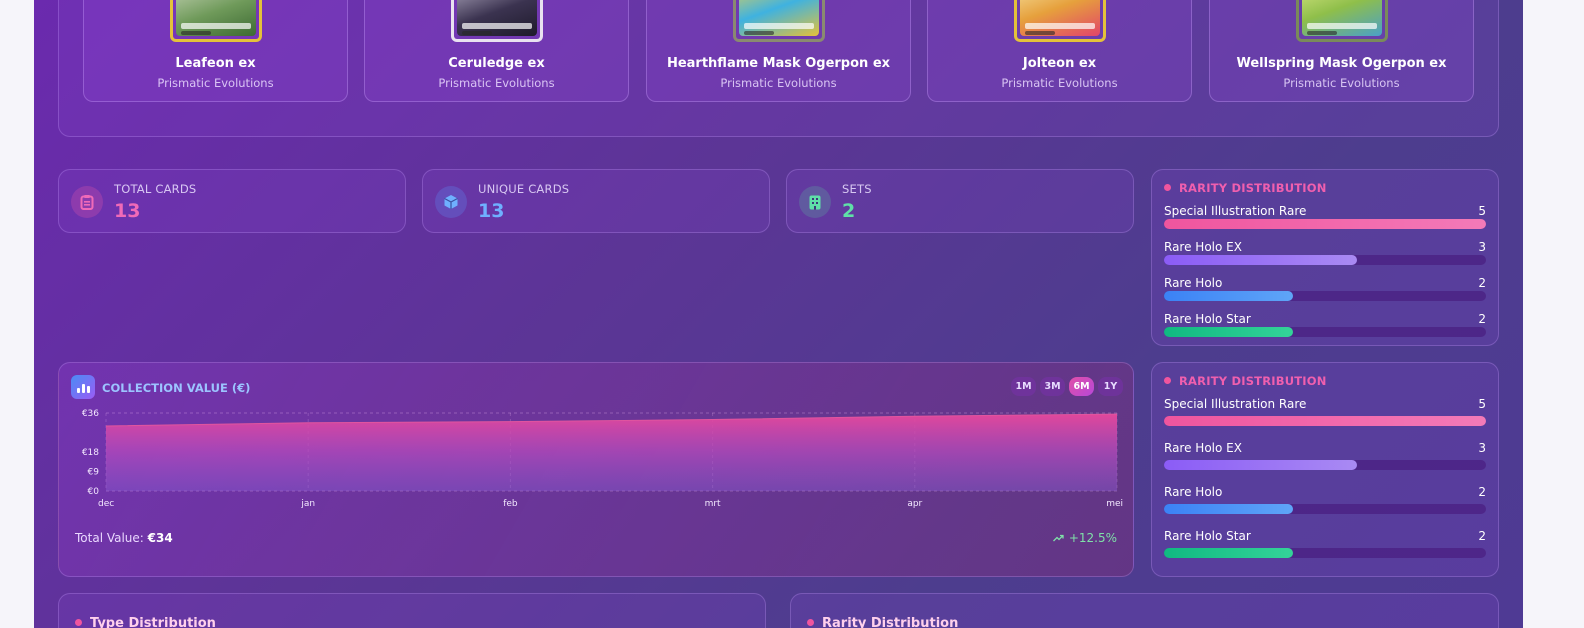 The height and width of the screenshot is (628, 1584). Describe the element at coordinates (1023, 386) in the screenshot. I see `range-1m-button: 1M` at that location.